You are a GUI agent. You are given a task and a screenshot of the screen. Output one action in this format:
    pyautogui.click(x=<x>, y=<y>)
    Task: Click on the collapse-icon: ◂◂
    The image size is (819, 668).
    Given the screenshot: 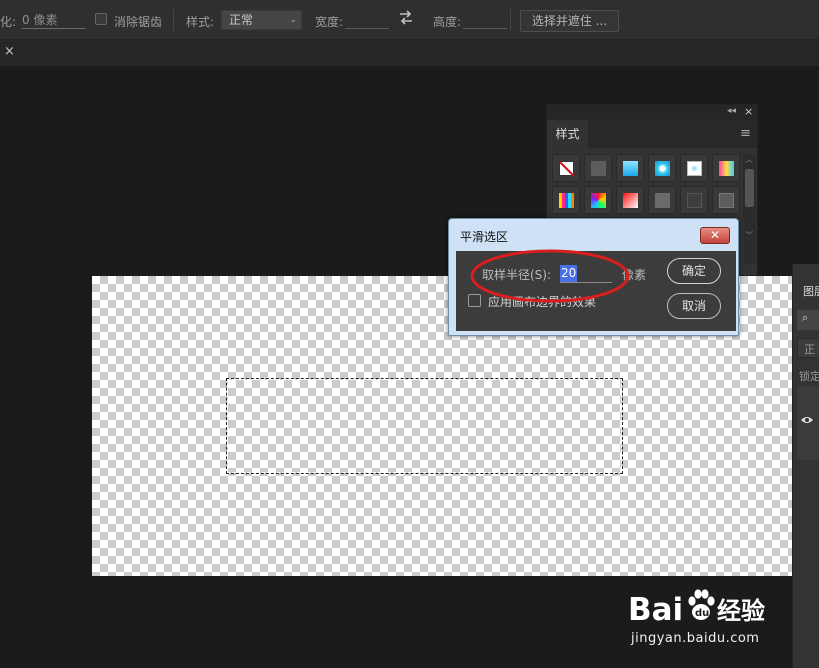 What is the action you would take?
    pyautogui.click(x=731, y=111)
    